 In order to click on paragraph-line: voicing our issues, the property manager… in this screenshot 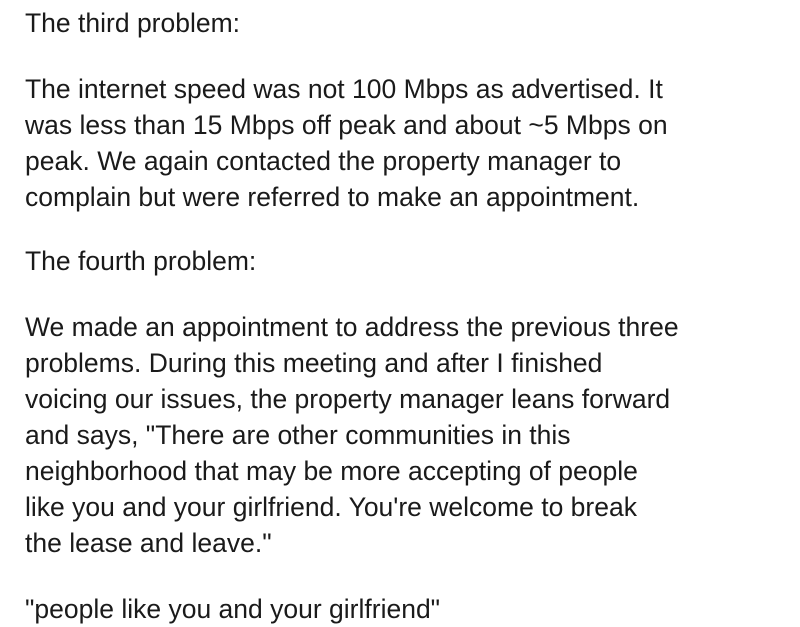, I will do `click(348, 399)`.